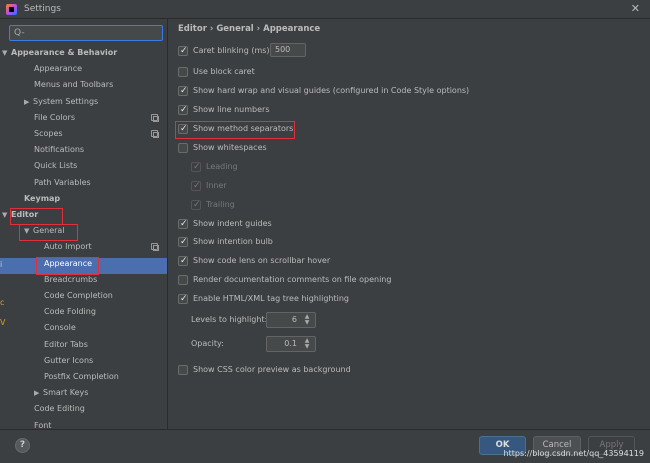 The width and height of the screenshot is (650, 463). I want to click on tree-item-path-variables: Path Variables, so click(62, 183).